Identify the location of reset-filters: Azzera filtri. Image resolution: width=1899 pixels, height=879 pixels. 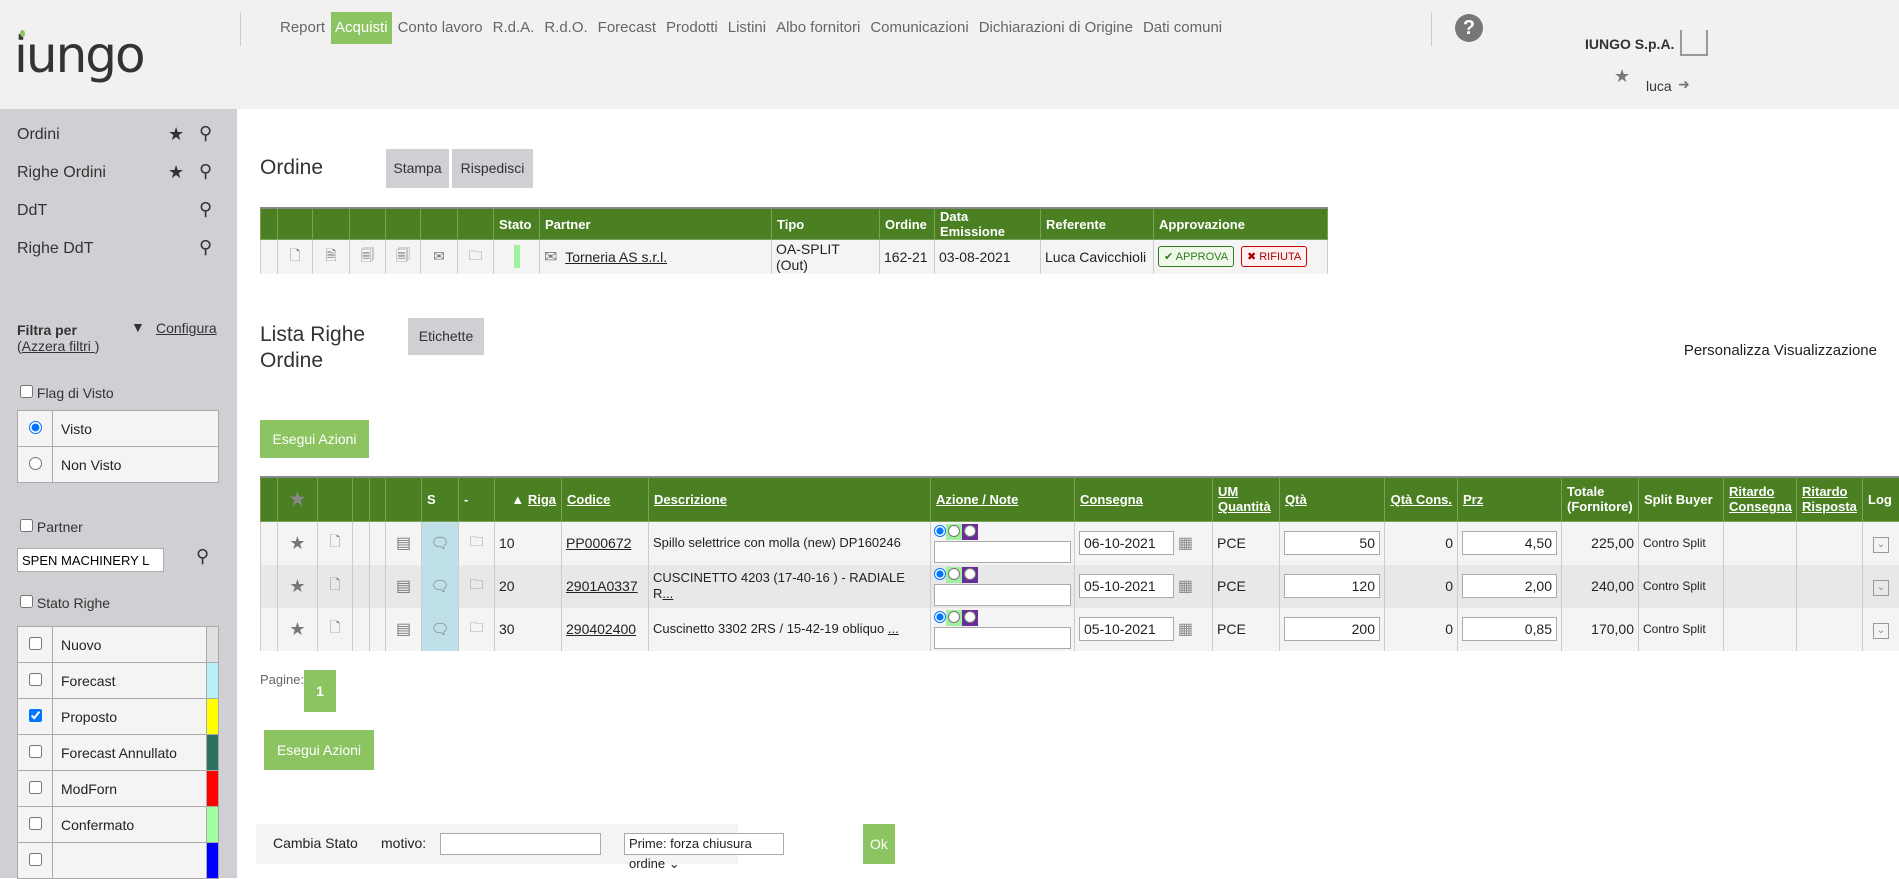
(58, 346).